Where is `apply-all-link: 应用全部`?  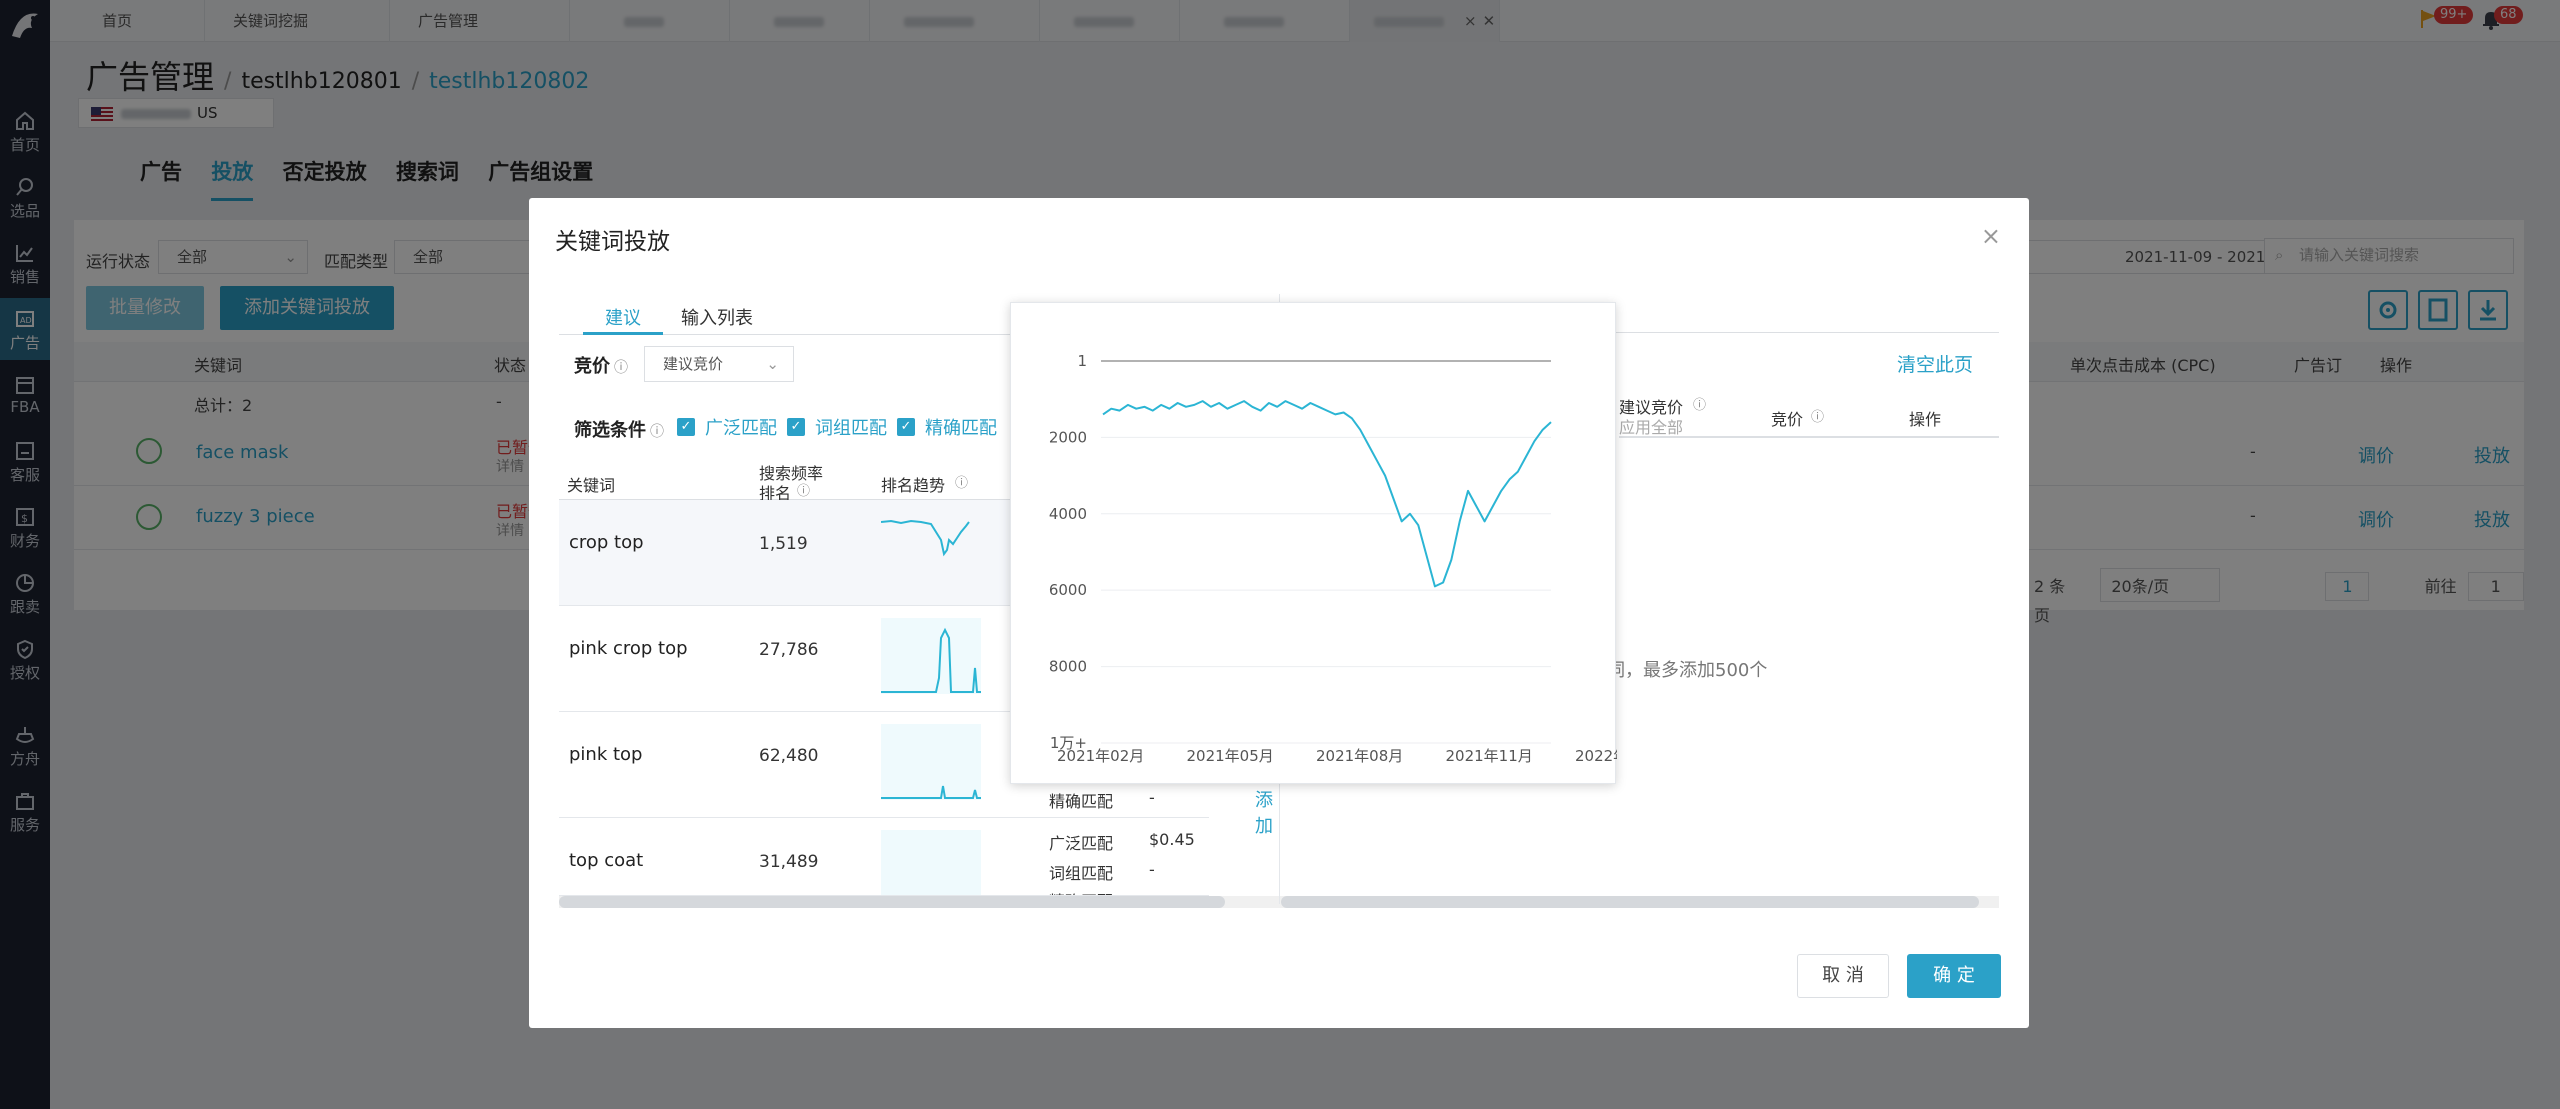
apply-all-link: 应用全部 is located at coordinates (1651, 426).